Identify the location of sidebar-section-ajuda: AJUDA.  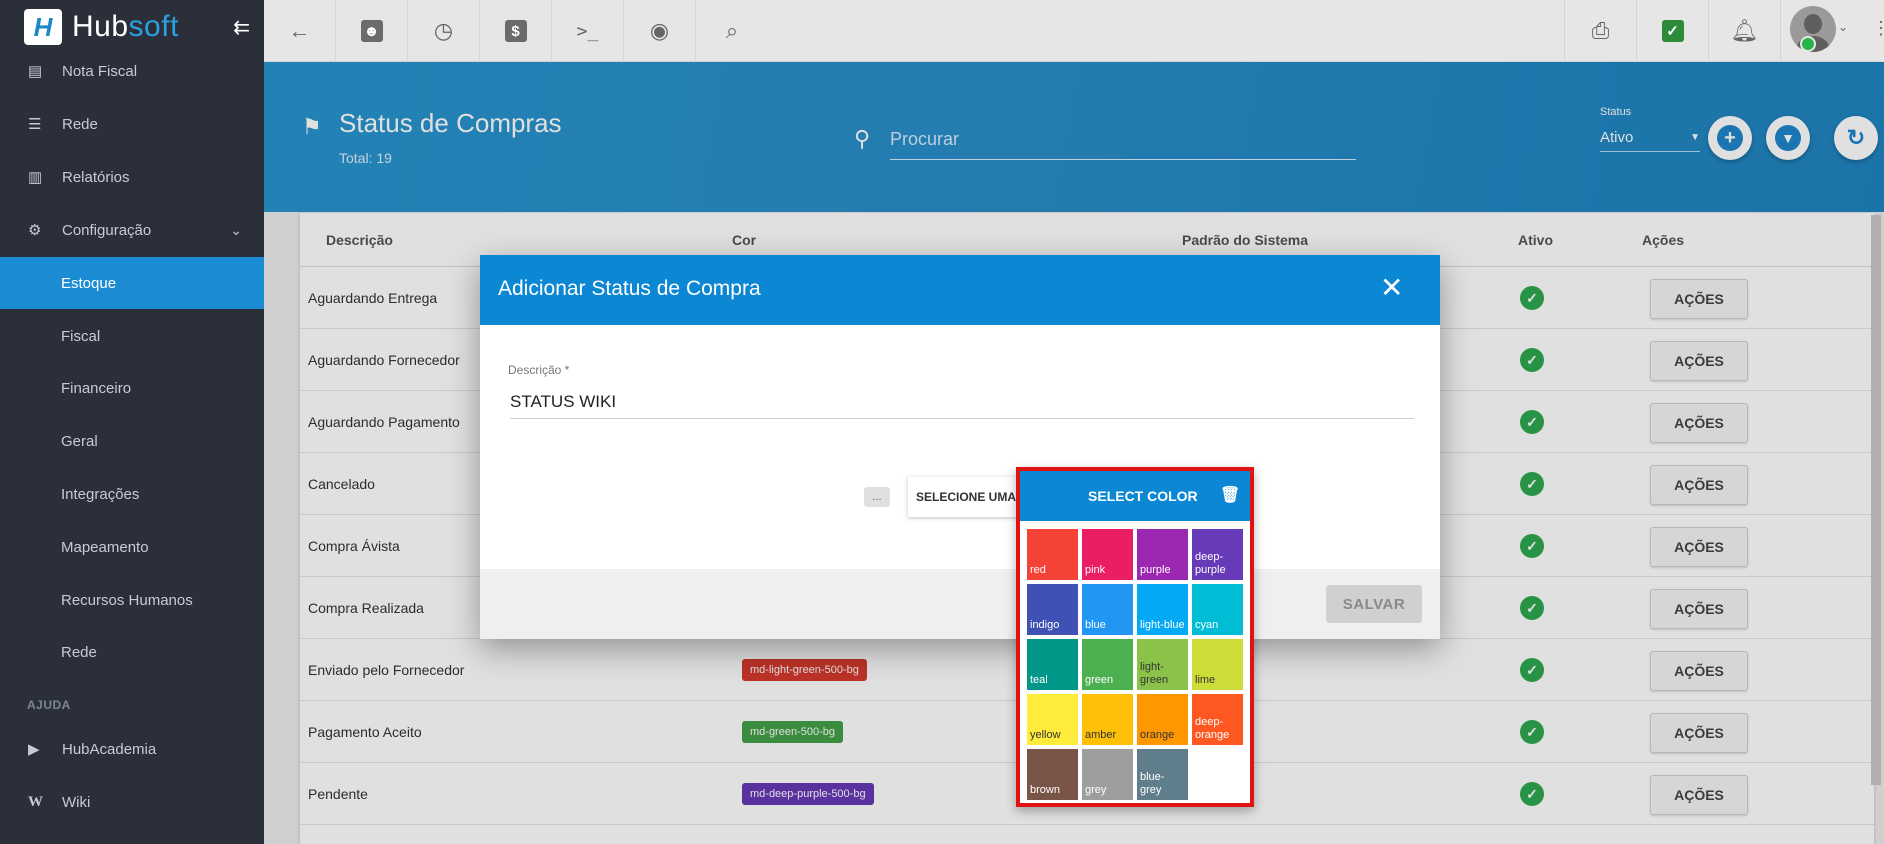
(49, 705).